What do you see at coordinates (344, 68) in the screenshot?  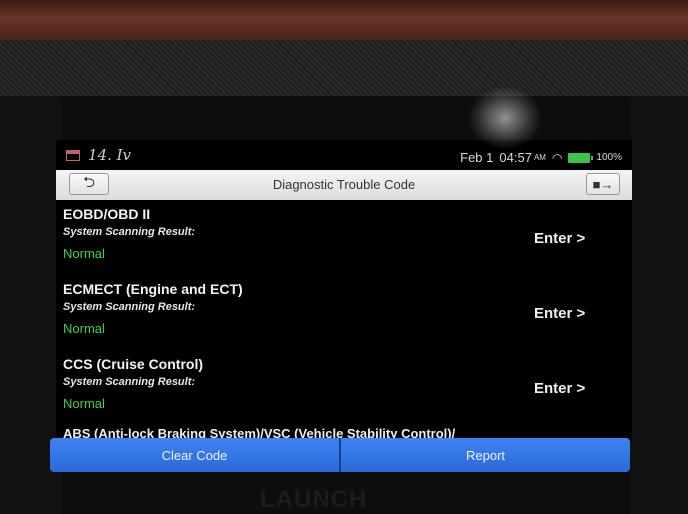 I see `device-bezel-top` at bounding box center [344, 68].